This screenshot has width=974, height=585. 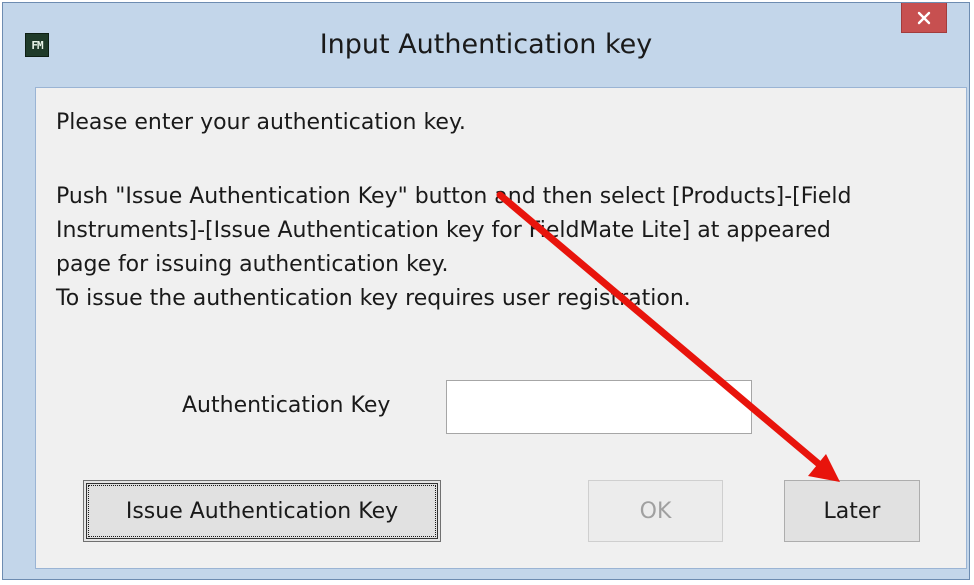 I want to click on ok-button: OK, so click(x=655, y=511).